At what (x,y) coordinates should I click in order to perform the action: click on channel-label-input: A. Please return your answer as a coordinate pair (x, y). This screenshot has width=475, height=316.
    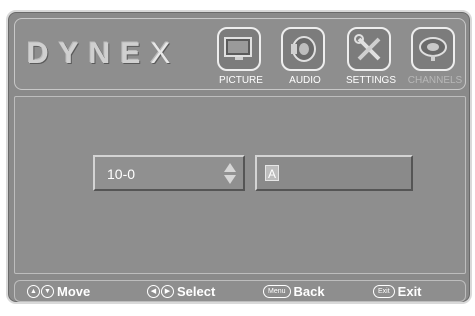
    Looking at the image, I should click on (334, 173).